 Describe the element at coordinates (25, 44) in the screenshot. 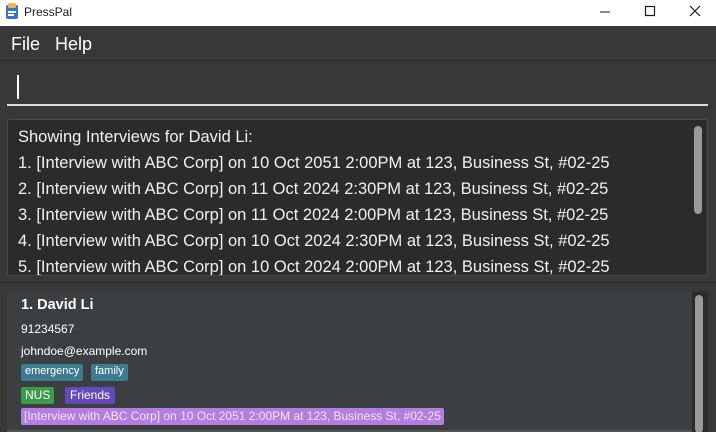

I see `menu-file: File` at that location.